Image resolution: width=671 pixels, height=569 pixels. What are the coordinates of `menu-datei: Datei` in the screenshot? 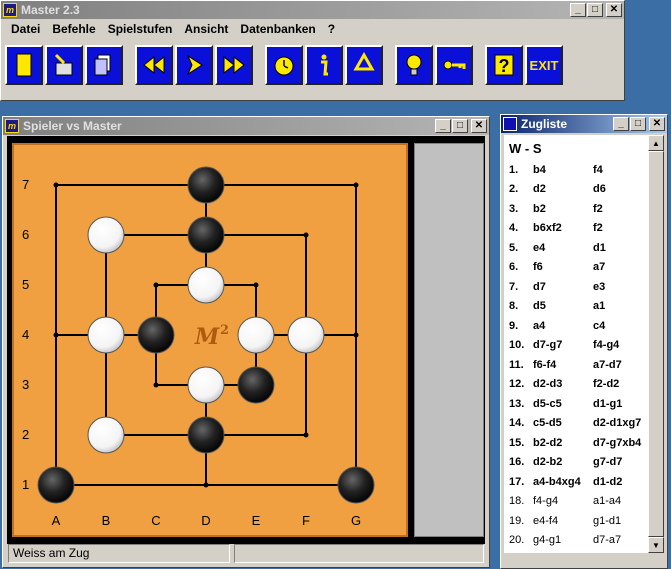 It's located at (25, 29).